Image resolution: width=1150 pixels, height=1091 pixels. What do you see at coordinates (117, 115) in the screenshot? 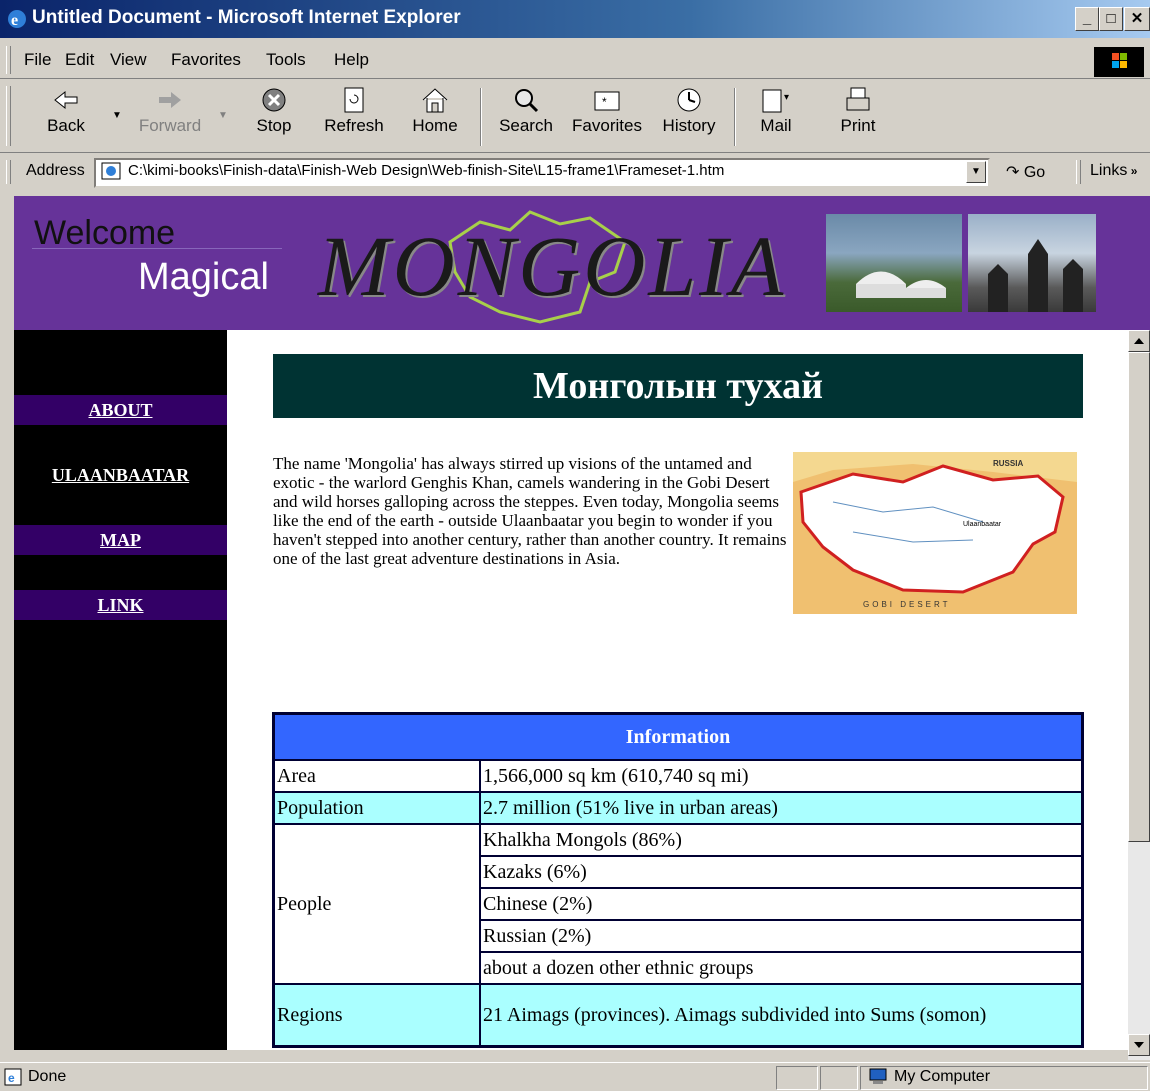
I see `back-dropdown-icon: ▼` at bounding box center [117, 115].